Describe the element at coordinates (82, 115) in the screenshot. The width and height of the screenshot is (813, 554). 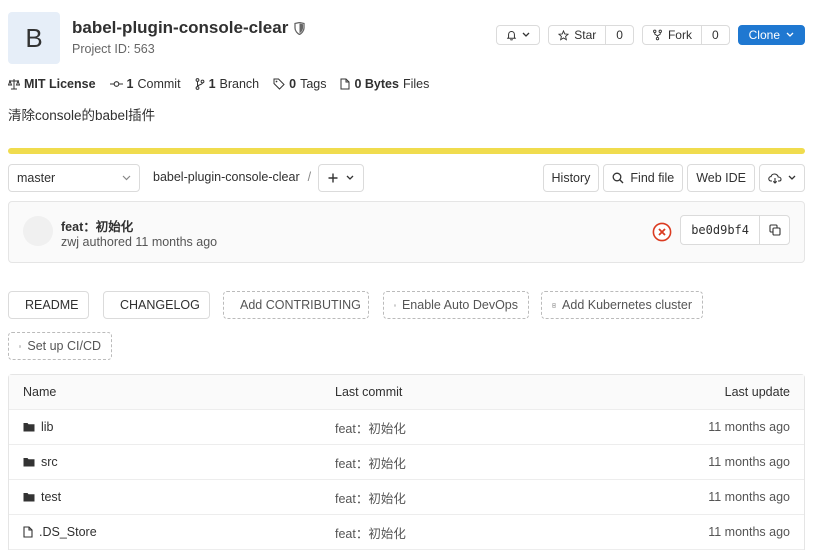
I see `project-description: 清除console的babel插件` at that location.